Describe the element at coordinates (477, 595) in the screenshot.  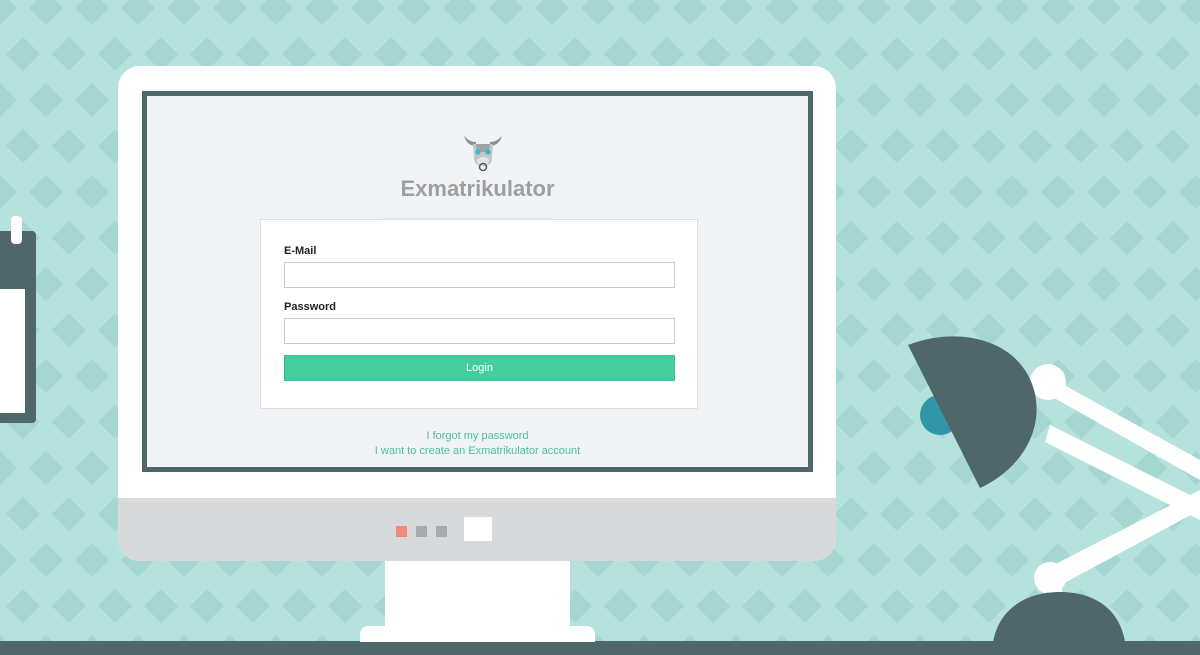
I see `monitor-stand-neck` at that location.